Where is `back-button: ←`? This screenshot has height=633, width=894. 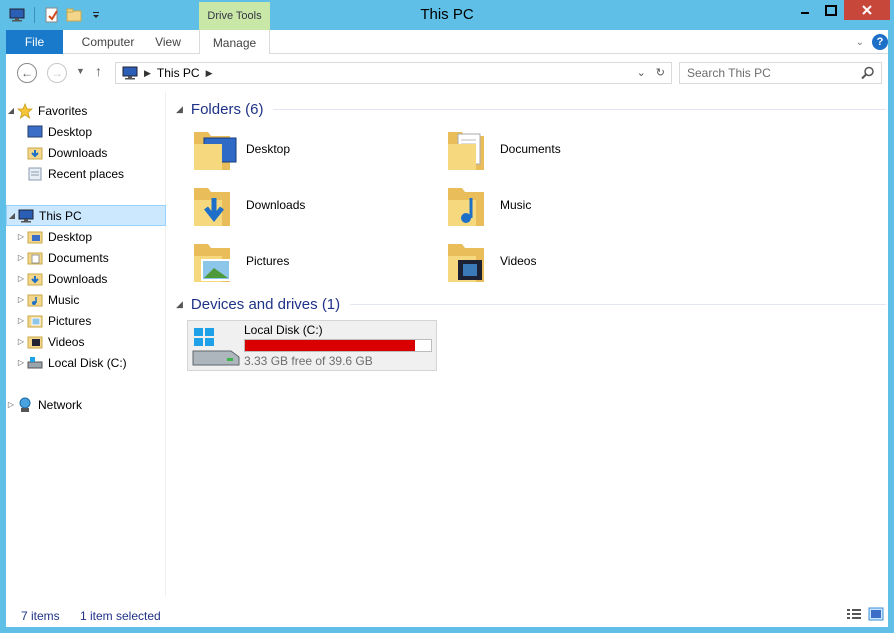
back-button: ← is located at coordinates (27, 73).